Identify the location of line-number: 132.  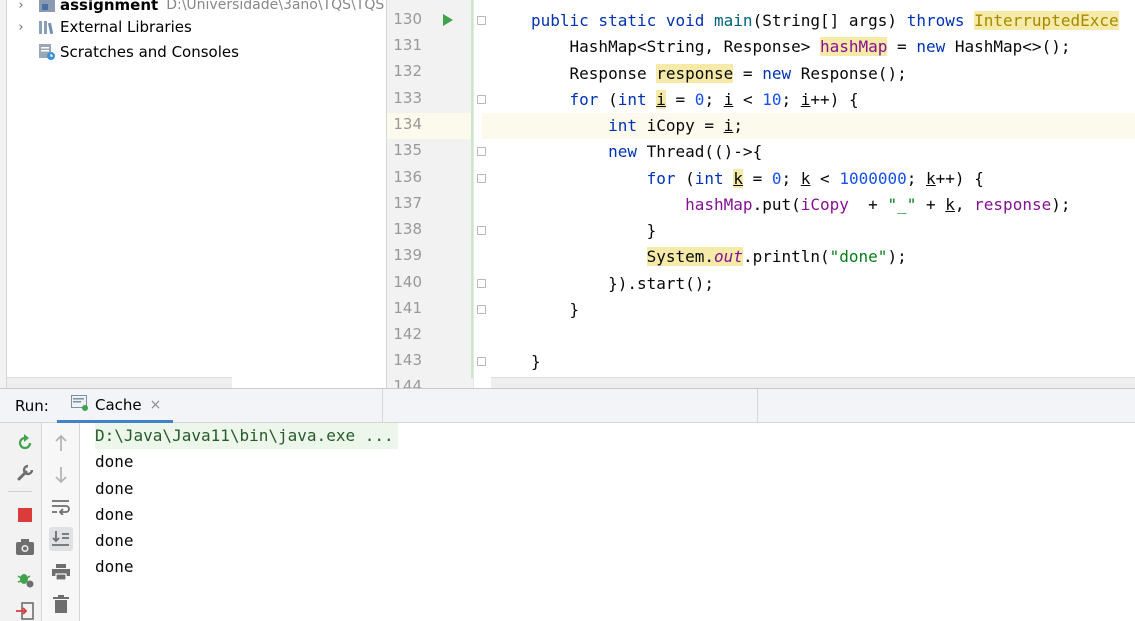
(407, 71).